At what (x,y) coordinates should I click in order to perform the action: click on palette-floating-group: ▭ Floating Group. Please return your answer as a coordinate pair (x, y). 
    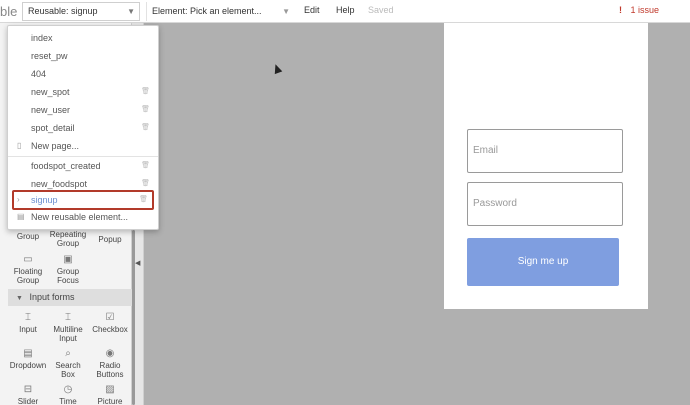
    Looking at the image, I should click on (28, 270).